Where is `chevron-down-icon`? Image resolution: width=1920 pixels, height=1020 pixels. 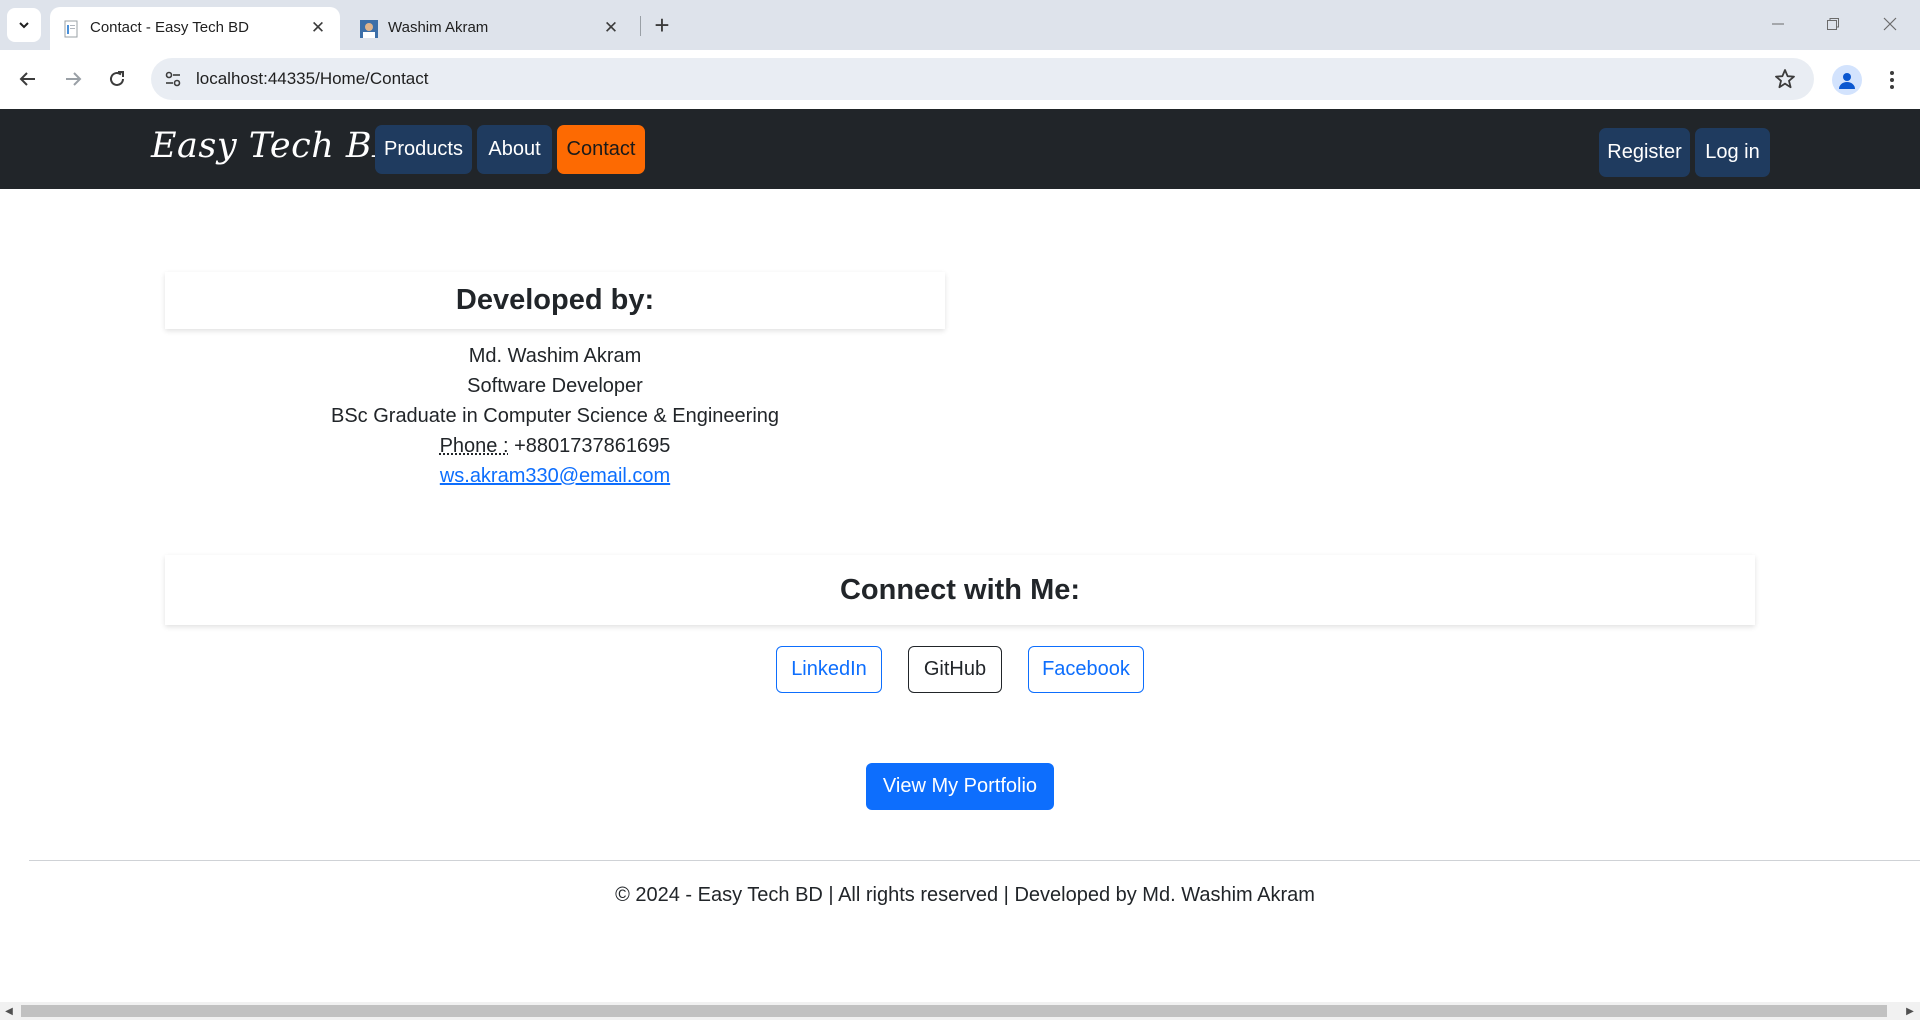
chevron-down-icon is located at coordinates (24, 25).